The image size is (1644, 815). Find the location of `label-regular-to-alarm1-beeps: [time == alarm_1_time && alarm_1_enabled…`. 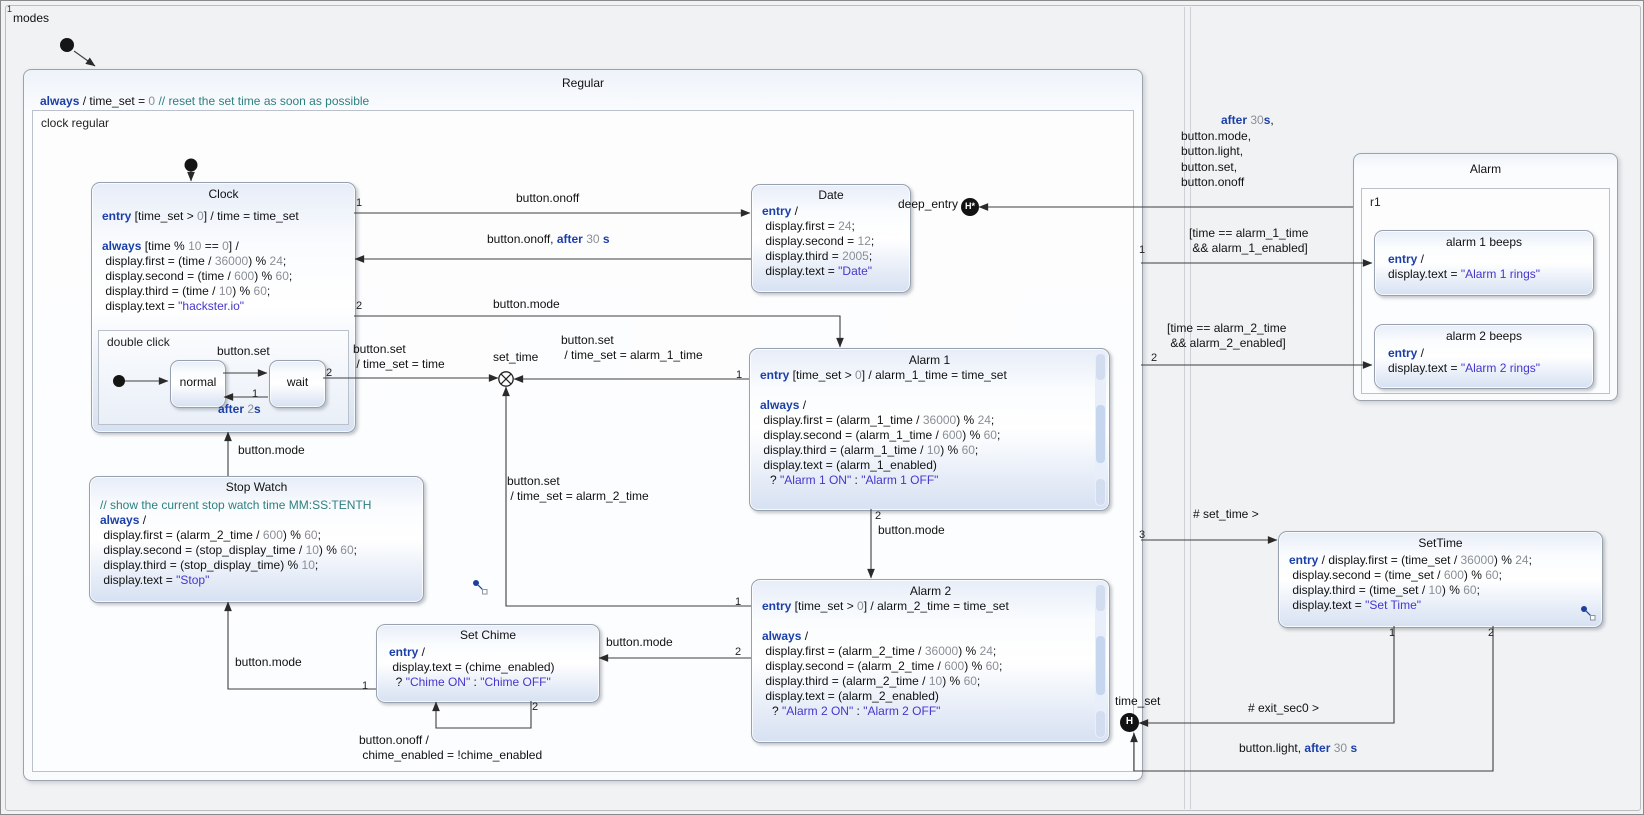

label-regular-to-alarm1-beeps: [time == alarm_1_time && alarm_1_enabled… is located at coordinates (1248, 241).